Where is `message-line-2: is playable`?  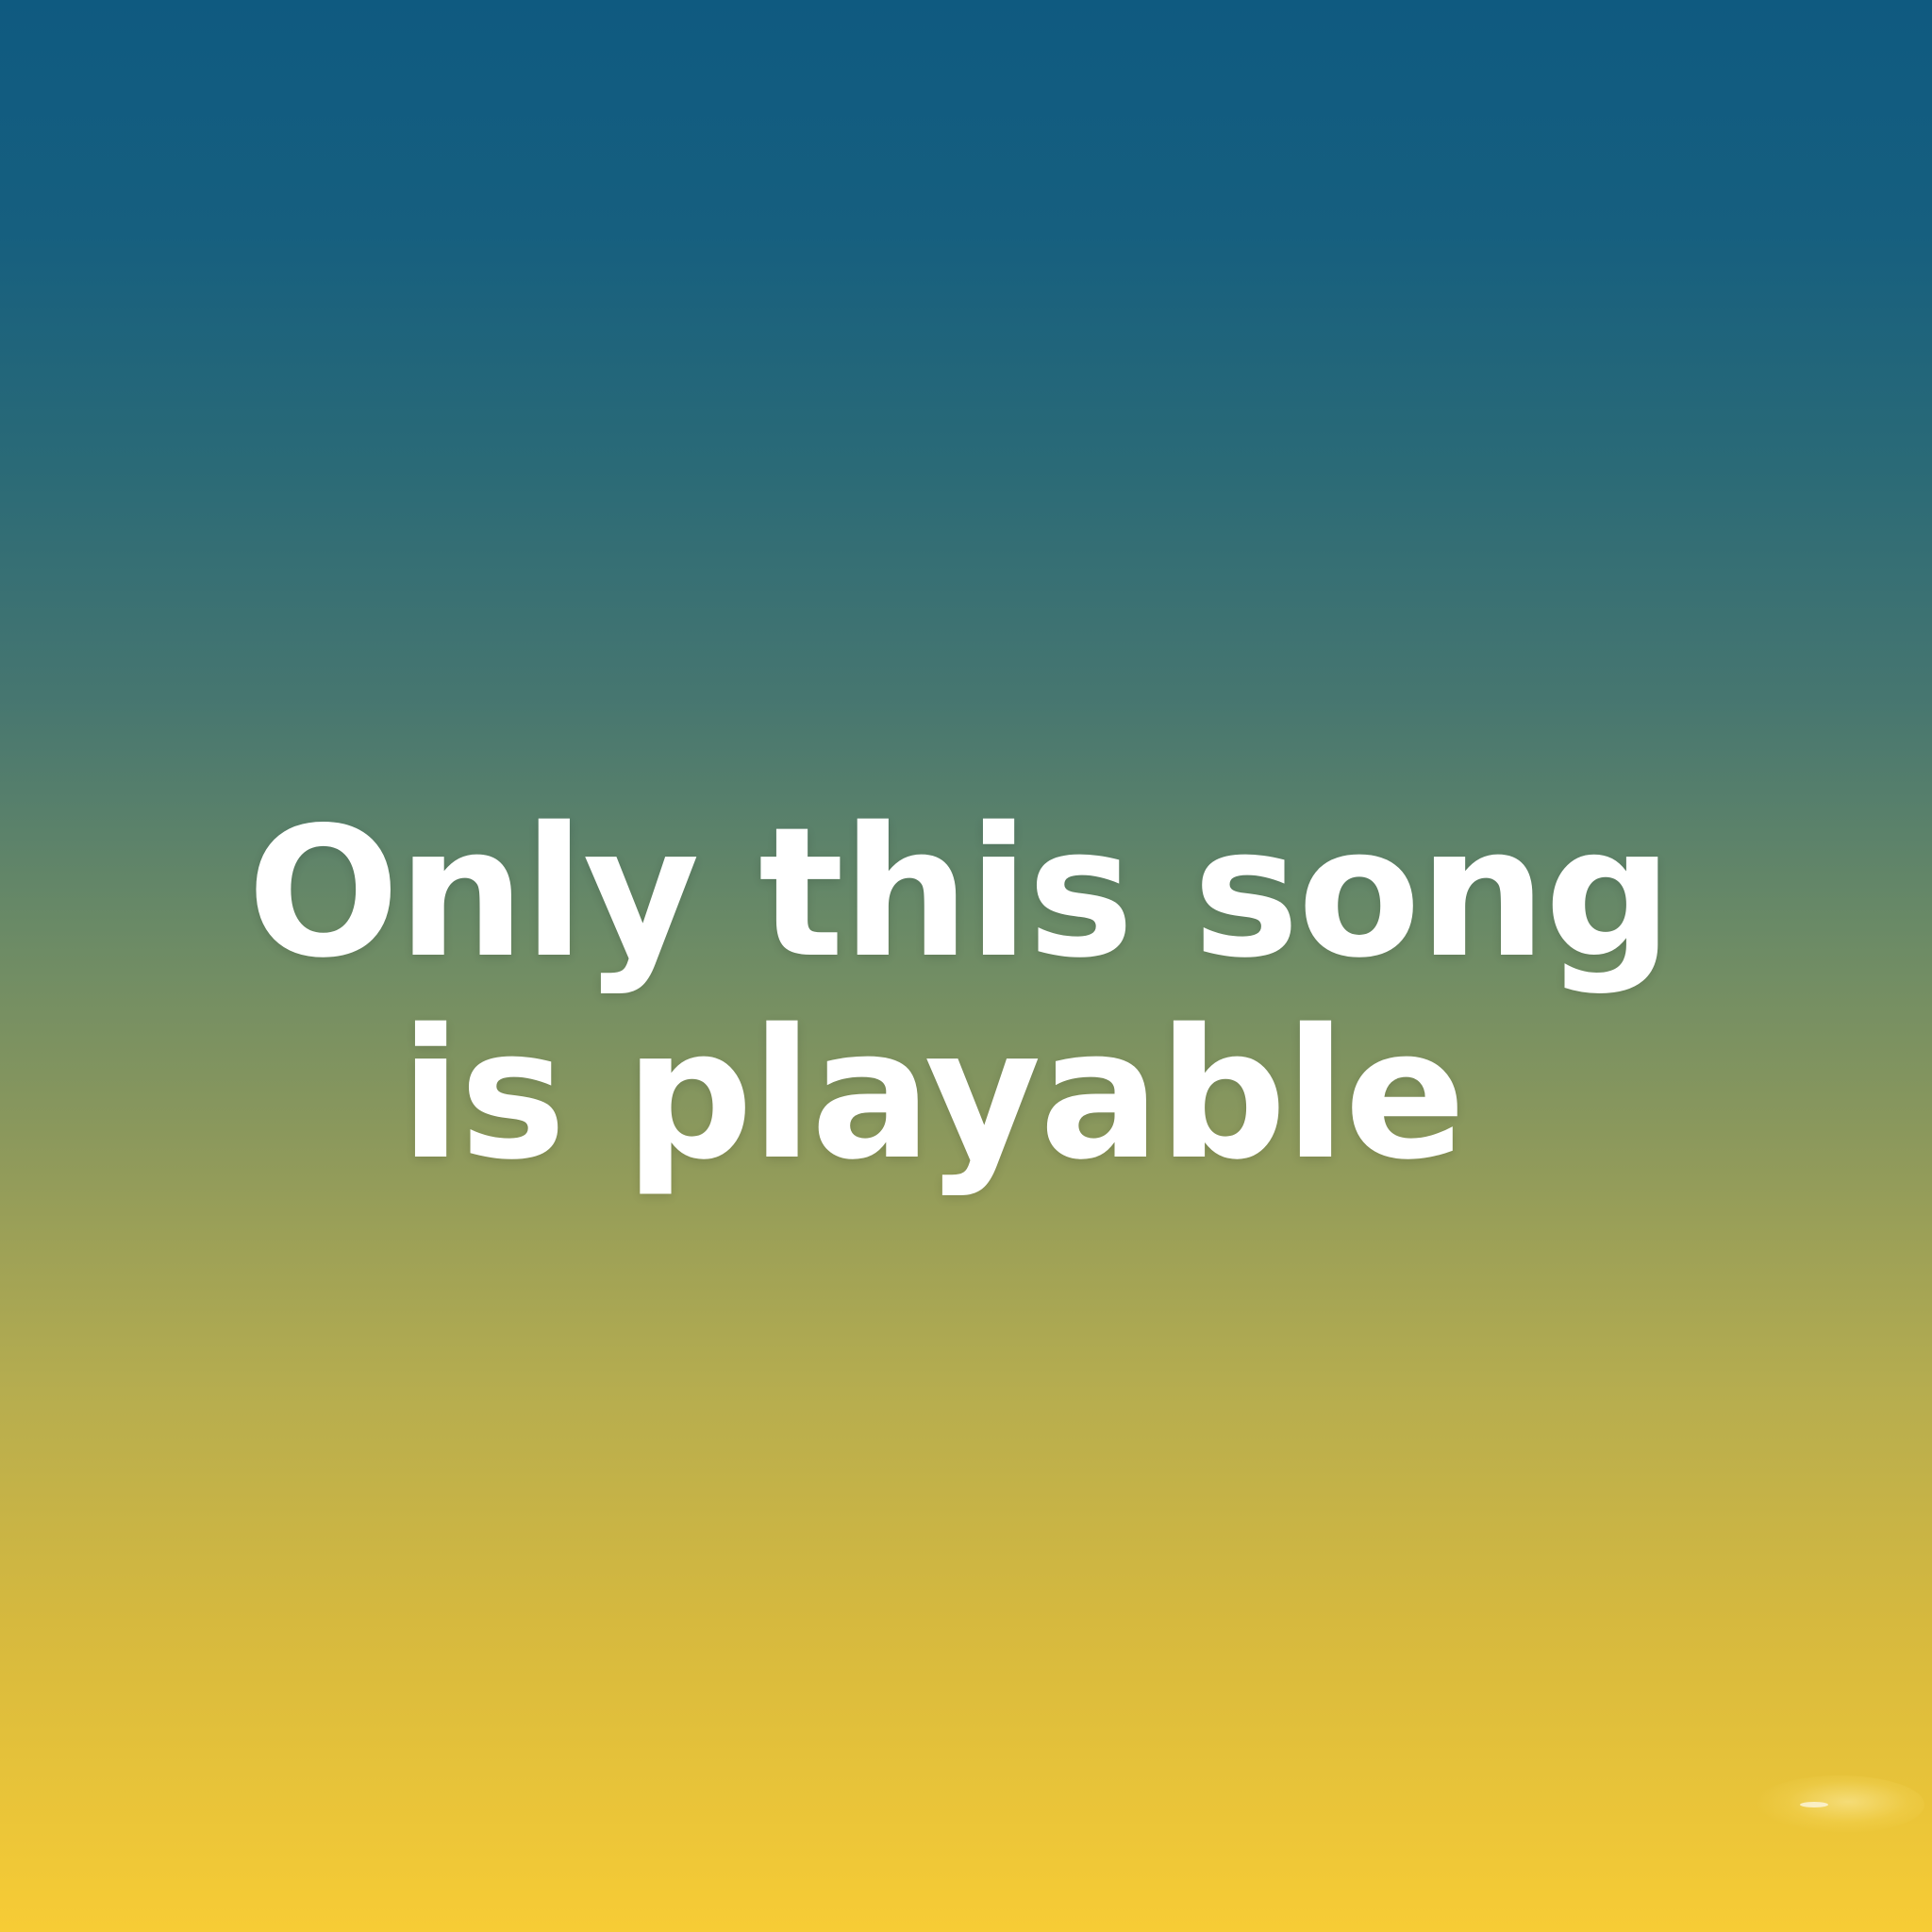
message-line-2: is playable is located at coordinates (933, 1095).